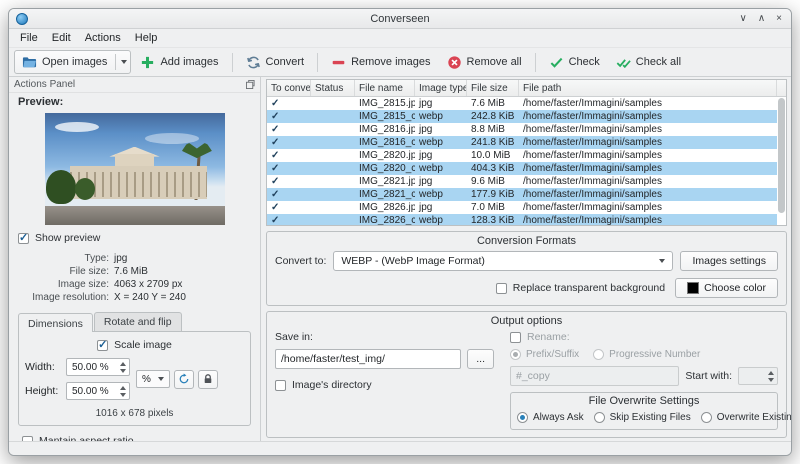 This screenshot has width=800, height=464. I want to click on unit-combobox: %, so click(153, 379).